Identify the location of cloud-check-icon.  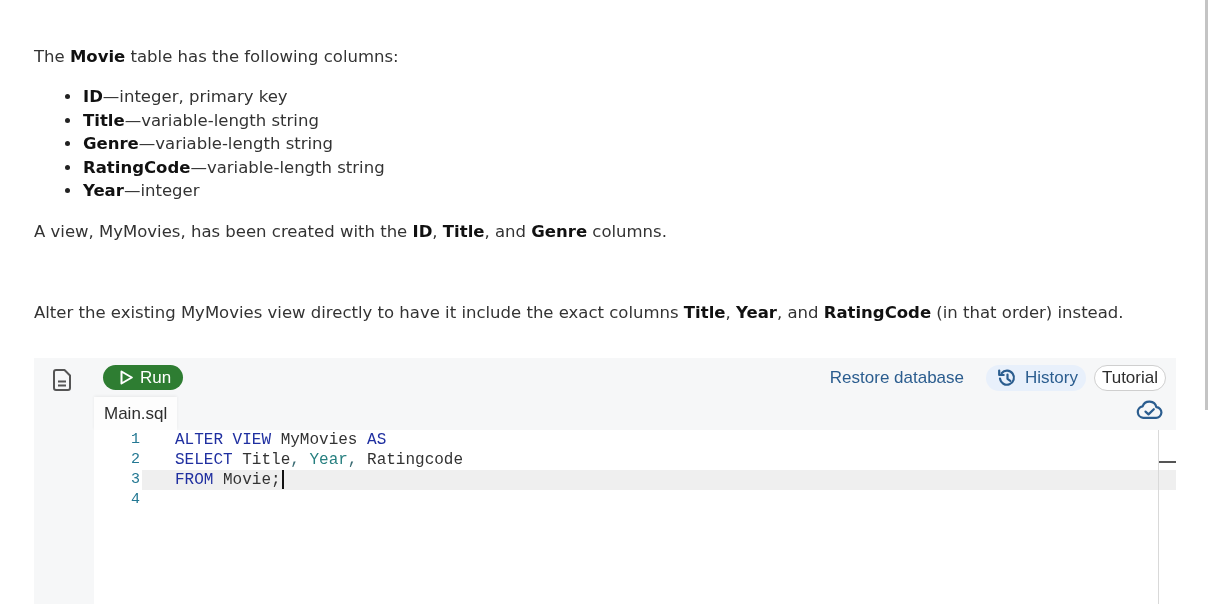
(1149, 409).